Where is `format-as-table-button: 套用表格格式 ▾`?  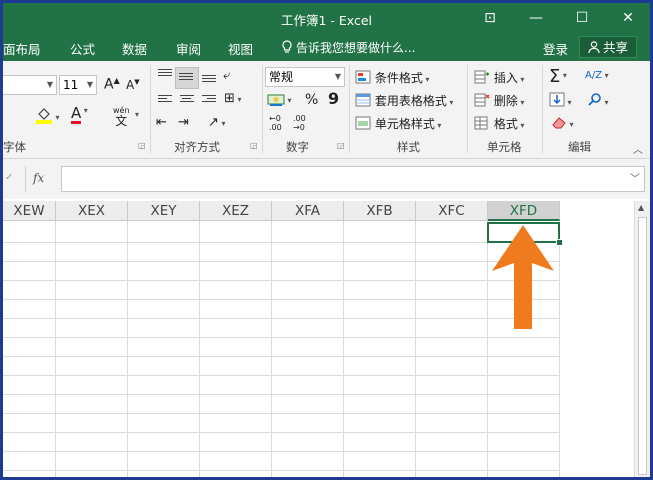 format-as-table-button: 套用表格格式 ▾ is located at coordinates (404, 100).